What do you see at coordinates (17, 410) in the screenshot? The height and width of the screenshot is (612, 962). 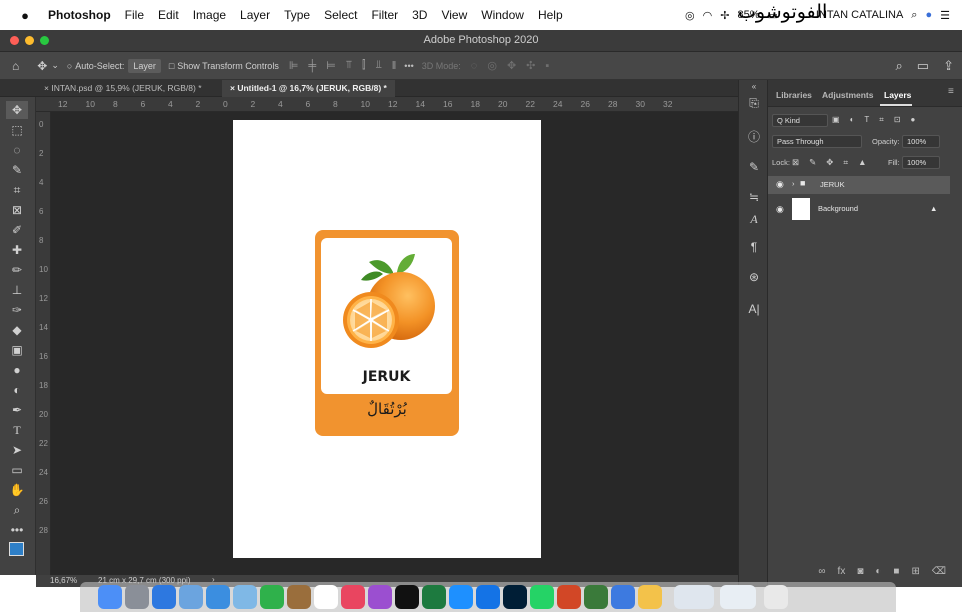 I see `pen-tool-icon: ✒` at bounding box center [17, 410].